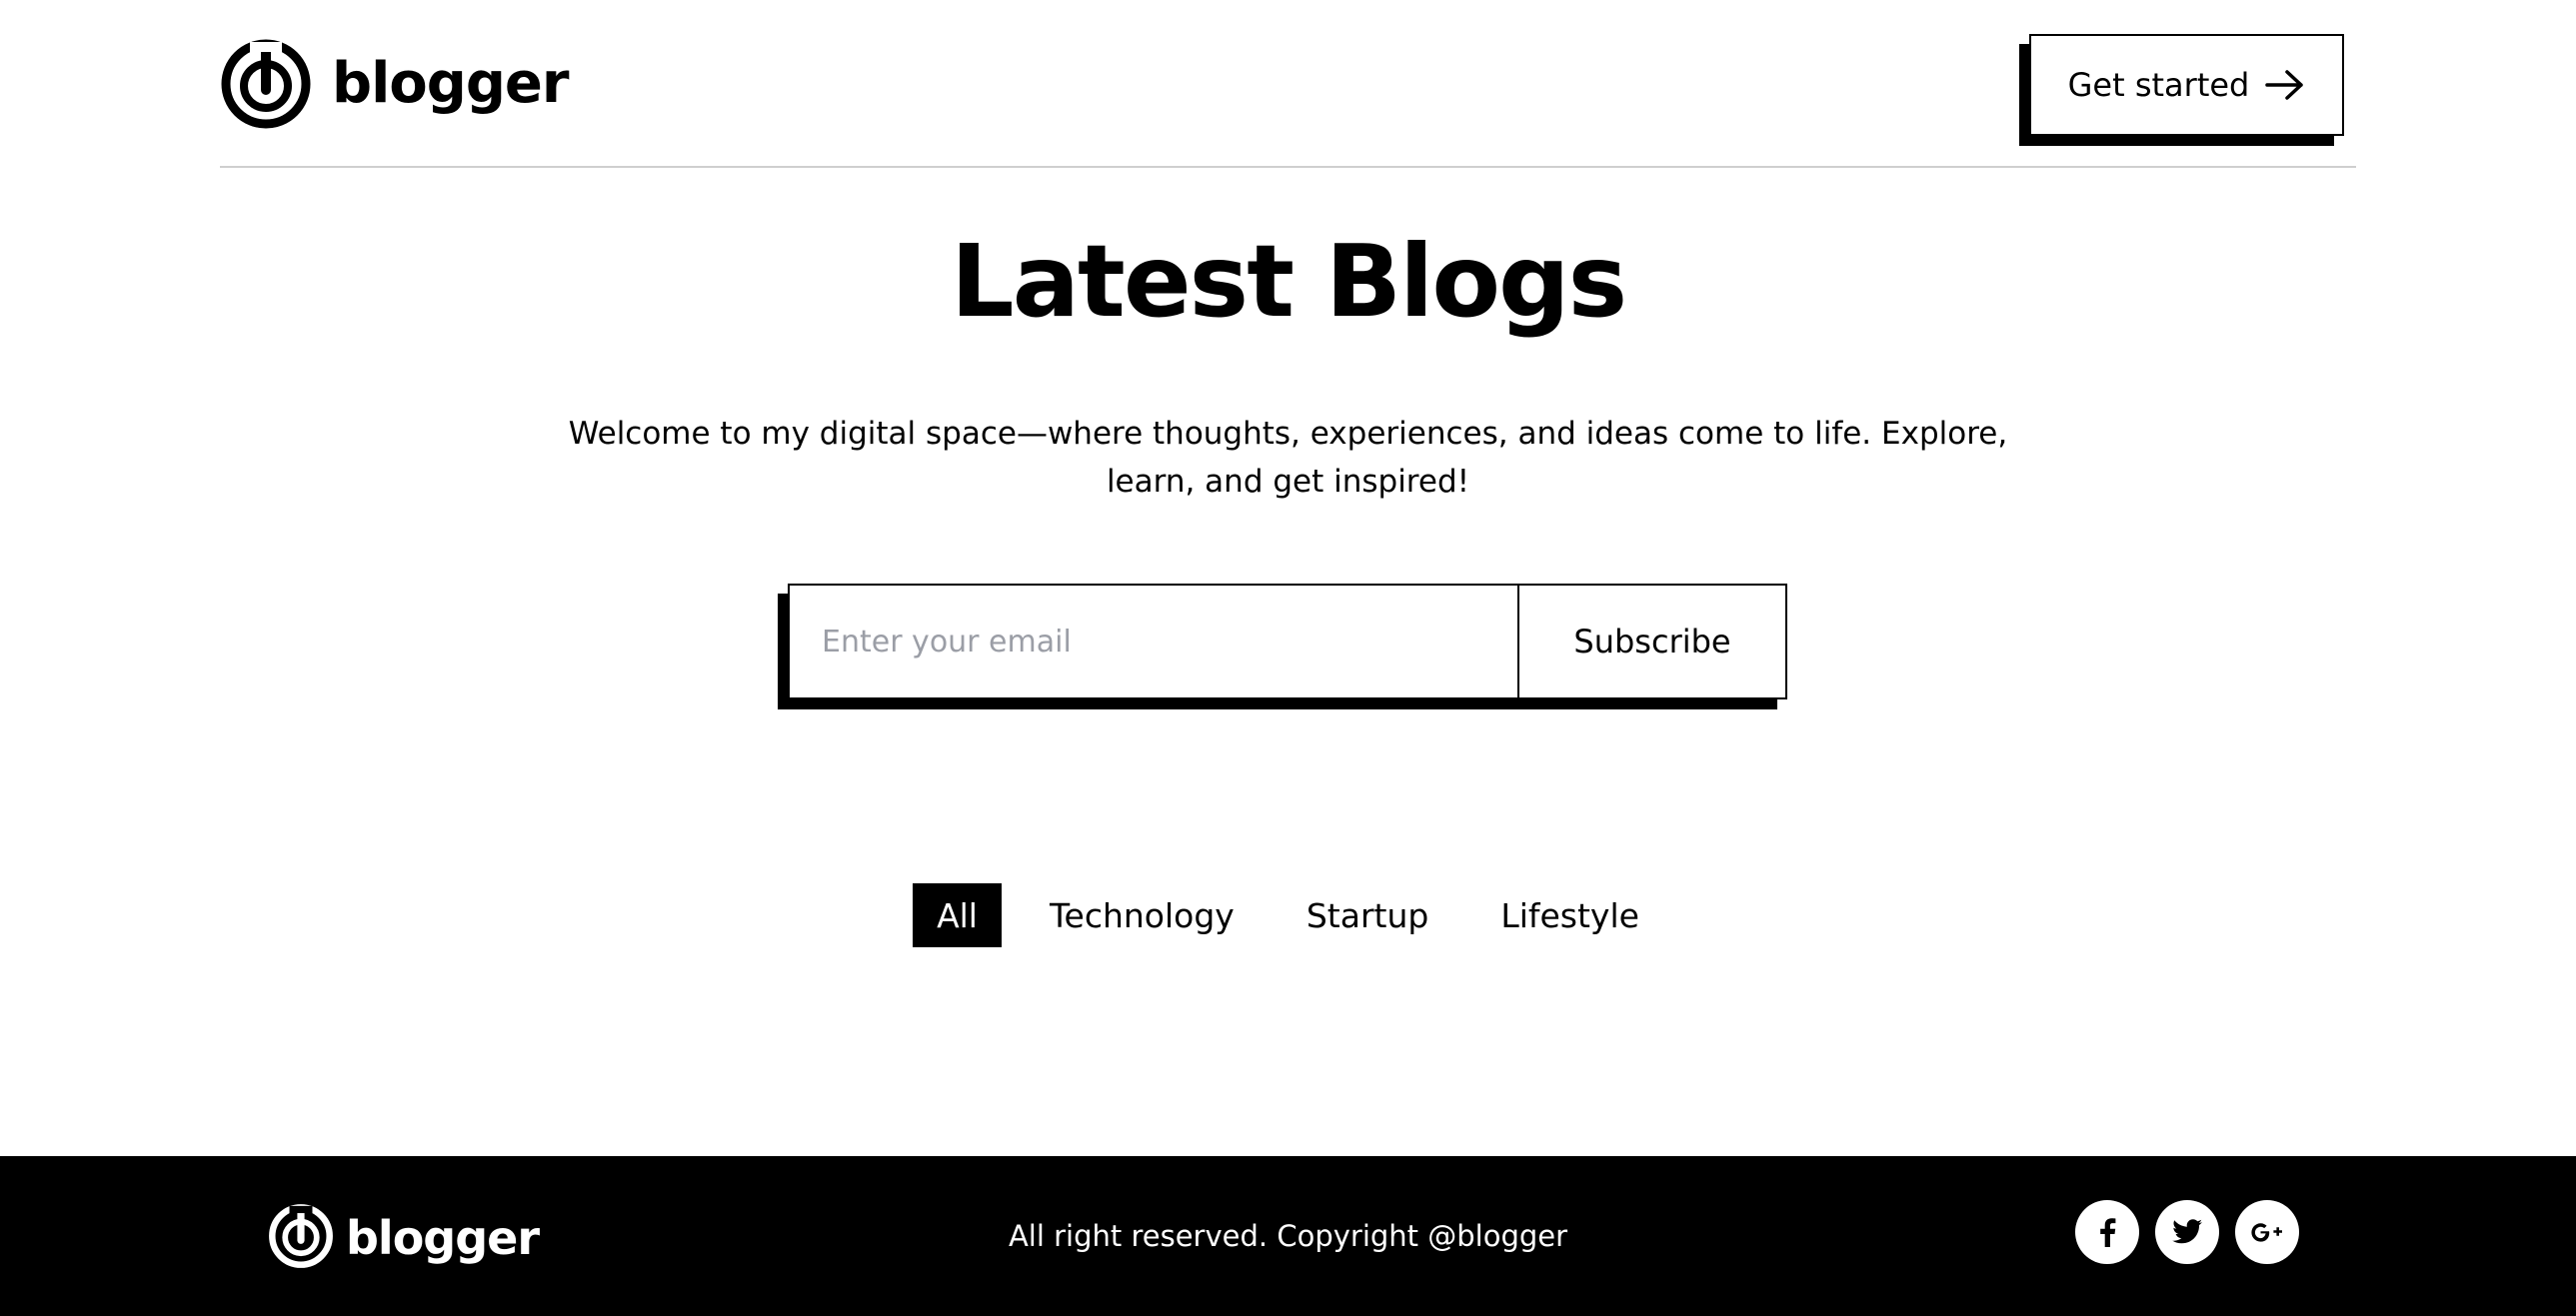 Image resolution: width=2576 pixels, height=1316 pixels. I want to click on google-plus-link, so click(2267, 1232).